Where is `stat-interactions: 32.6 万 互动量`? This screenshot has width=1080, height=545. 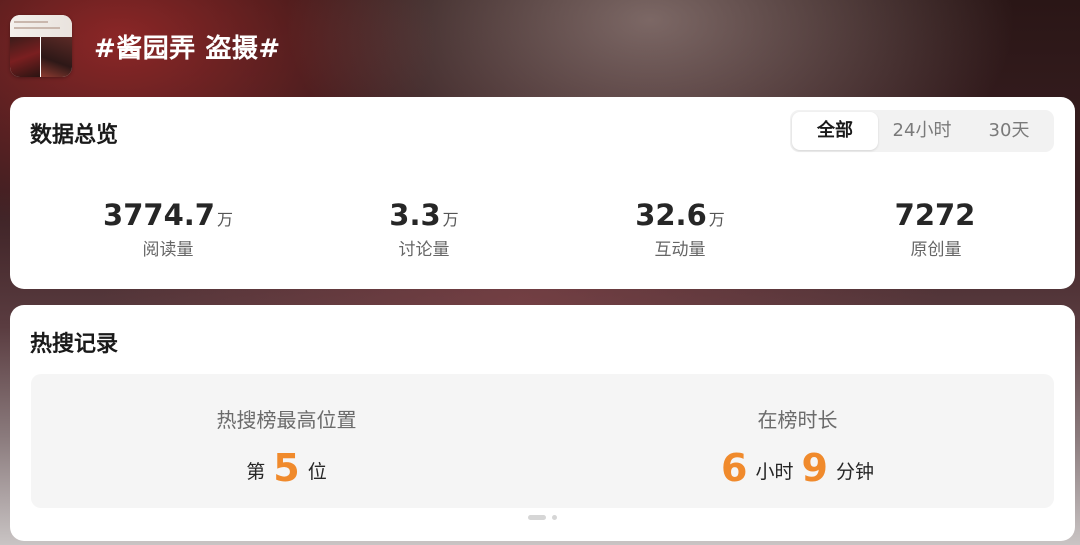 stat-interactions: 32.6 万 互动量 is located at coordinates (680, 228).